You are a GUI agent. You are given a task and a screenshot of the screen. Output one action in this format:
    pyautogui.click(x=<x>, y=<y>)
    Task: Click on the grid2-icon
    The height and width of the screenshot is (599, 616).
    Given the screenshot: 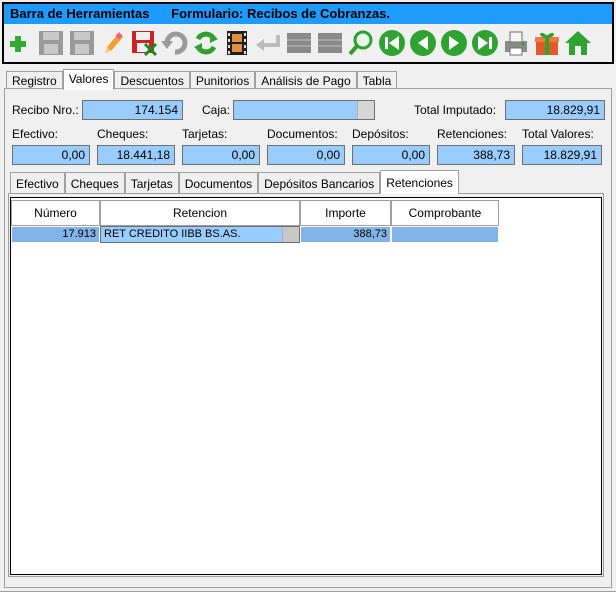 What is the action you would take?
    pyautogui.click(x=329, y=43)
    